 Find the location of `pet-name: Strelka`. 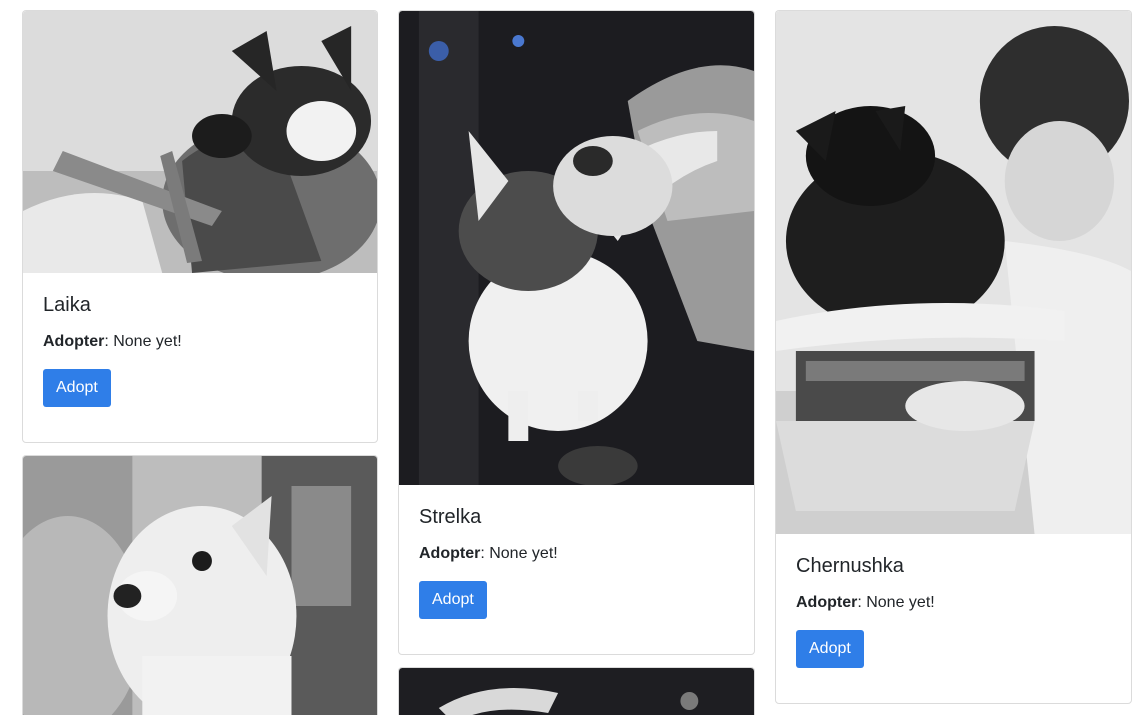

pet-name: Strelka is located at coordinates (450, 517).